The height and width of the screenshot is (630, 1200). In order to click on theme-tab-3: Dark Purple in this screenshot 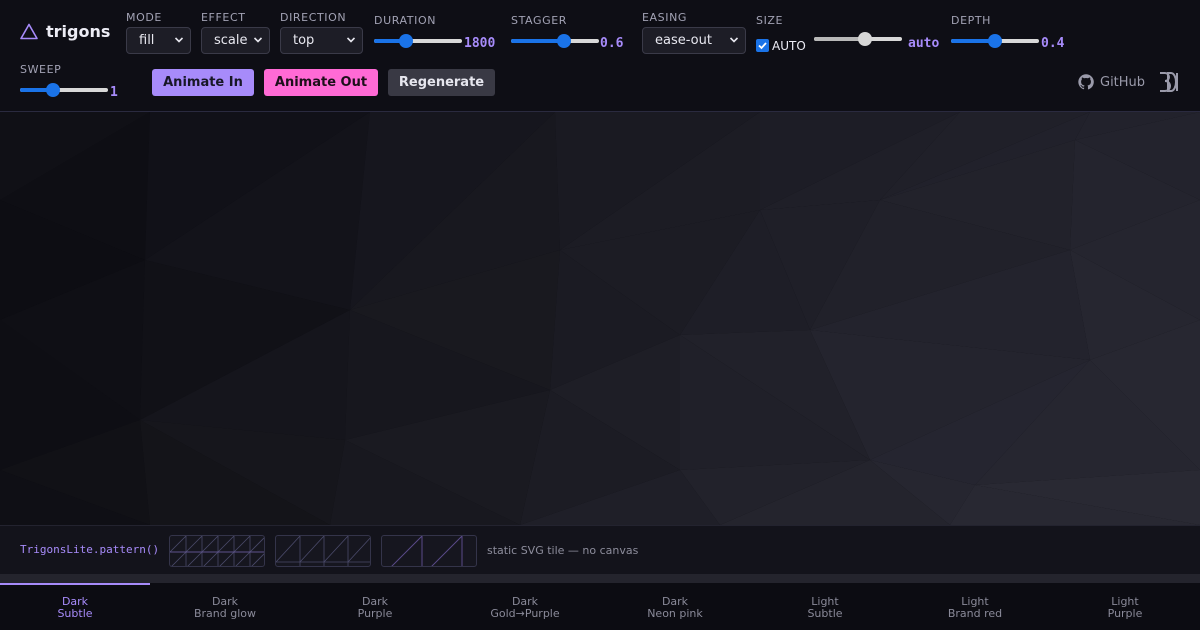, I will do `click(375, 606)`.